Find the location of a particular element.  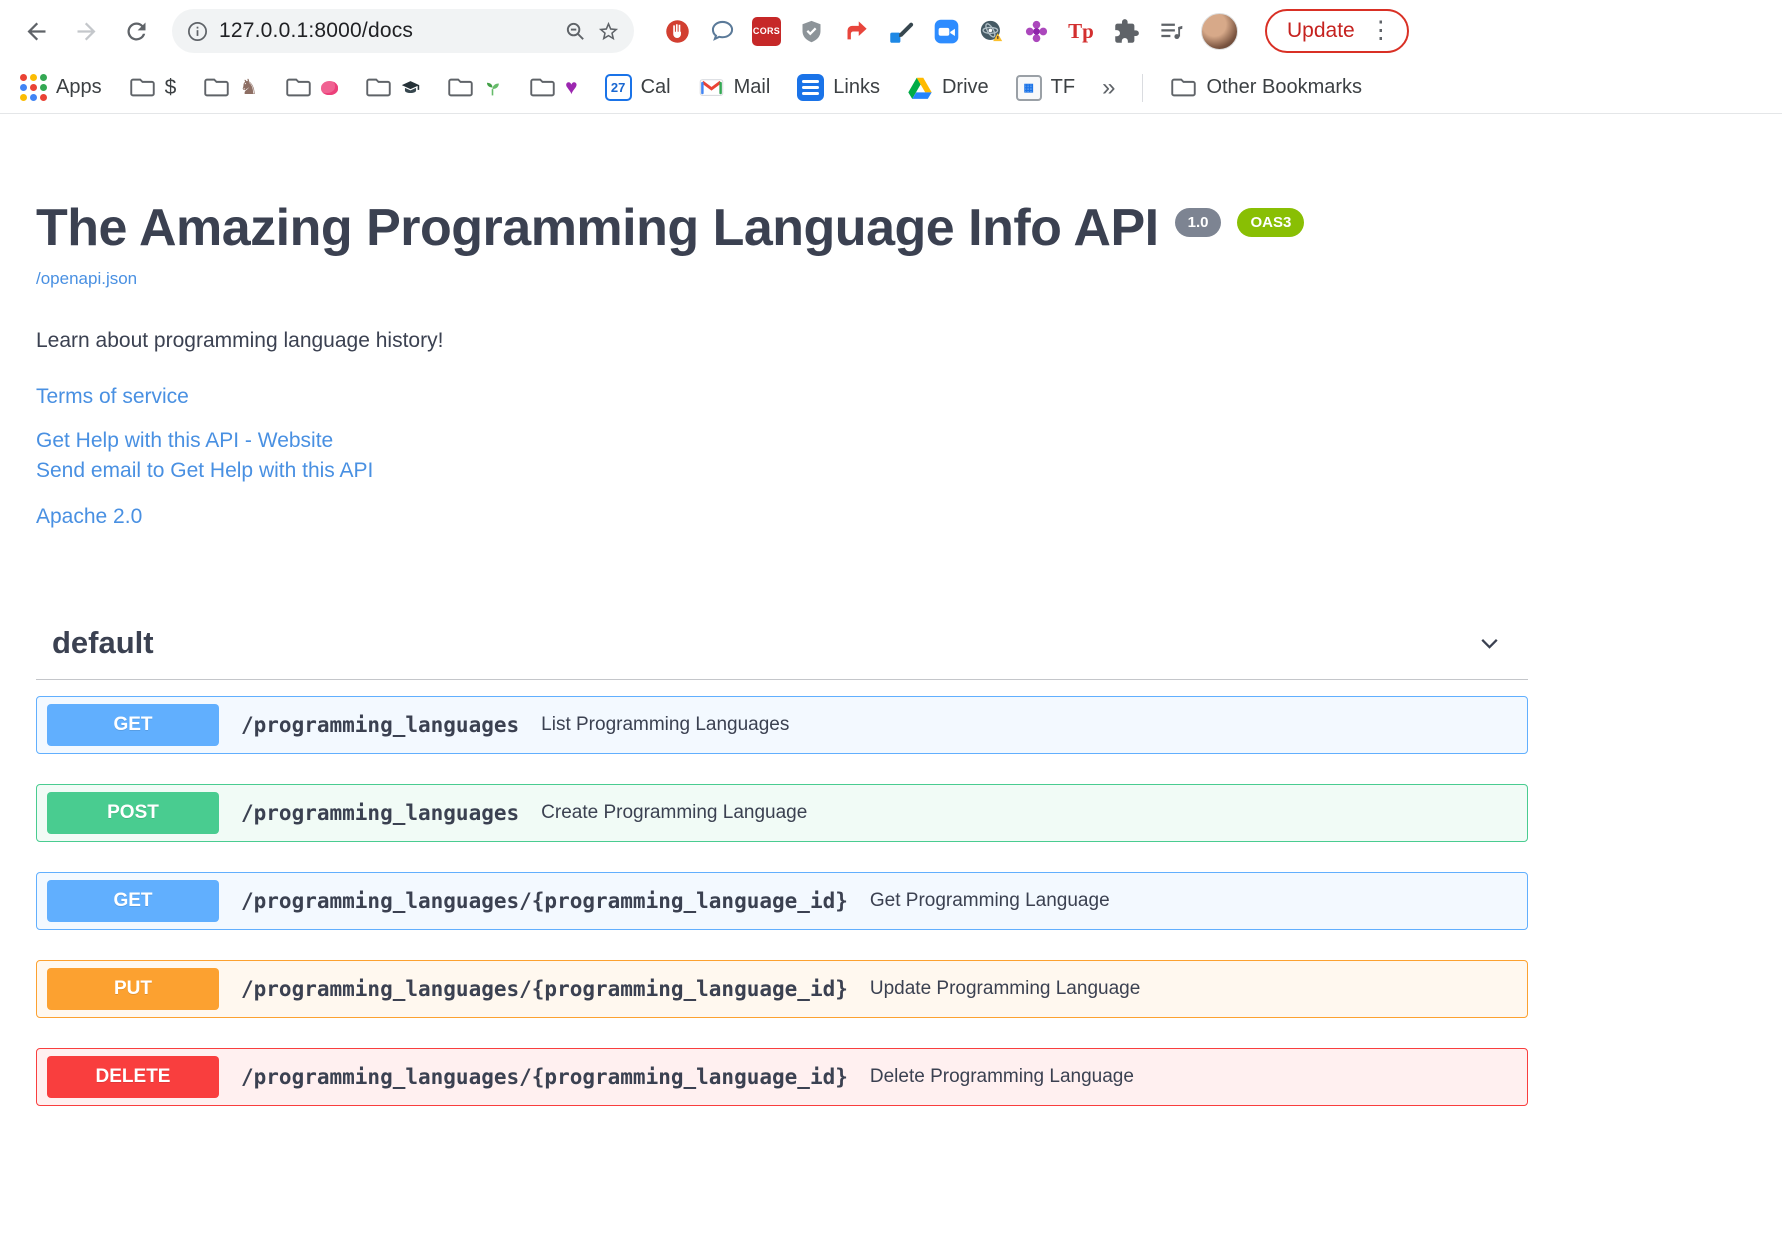

media-queue-icon is located at coordinates (1171, 31).